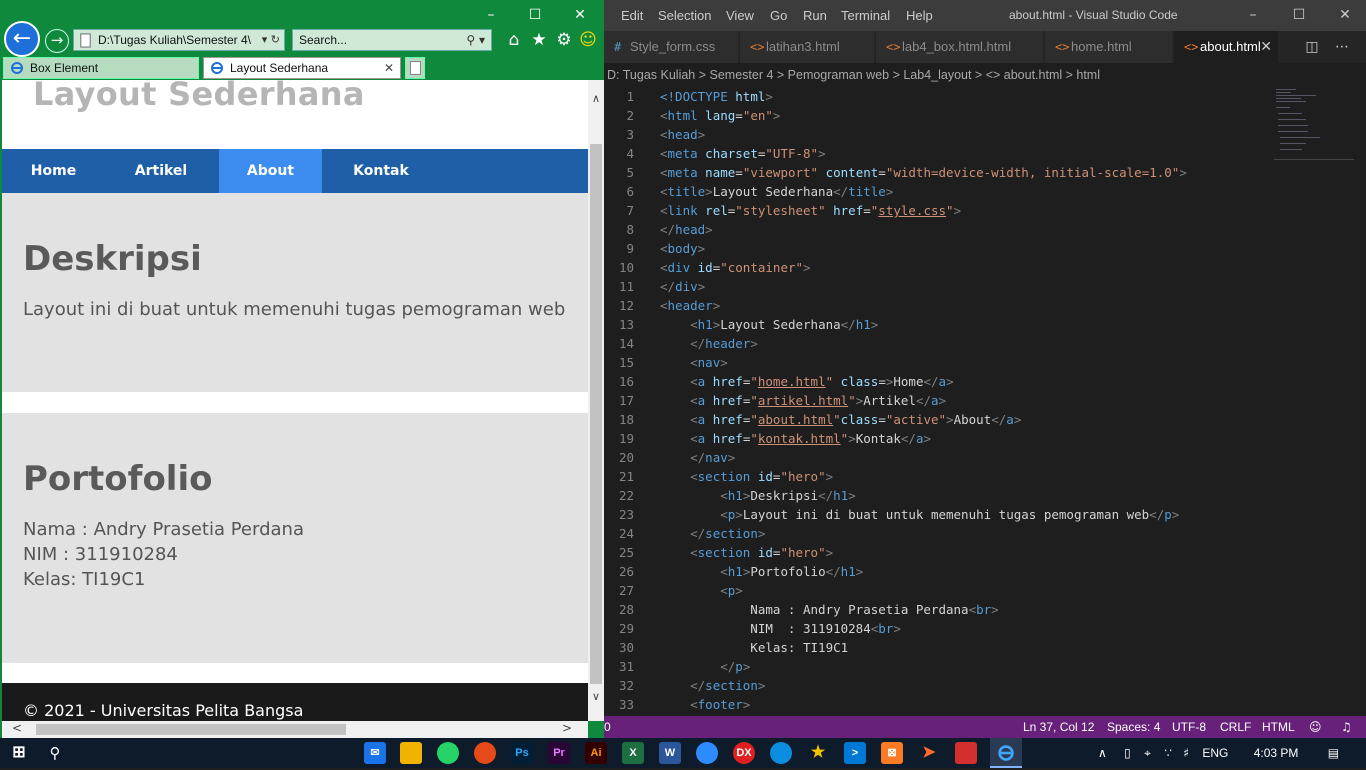  What do you see at coordinates (1346, 727) in the screenshot?
I see `notifications-bell-icon: ♫` at bounding box center [1346, 727].